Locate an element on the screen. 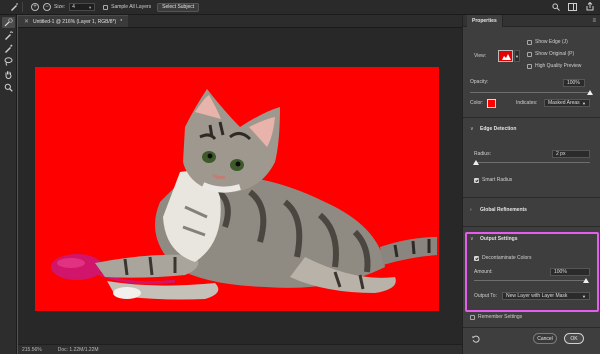 The image size is (600, 354). edge-detection-title: Edge Detection is located at coordinates (498, 129).